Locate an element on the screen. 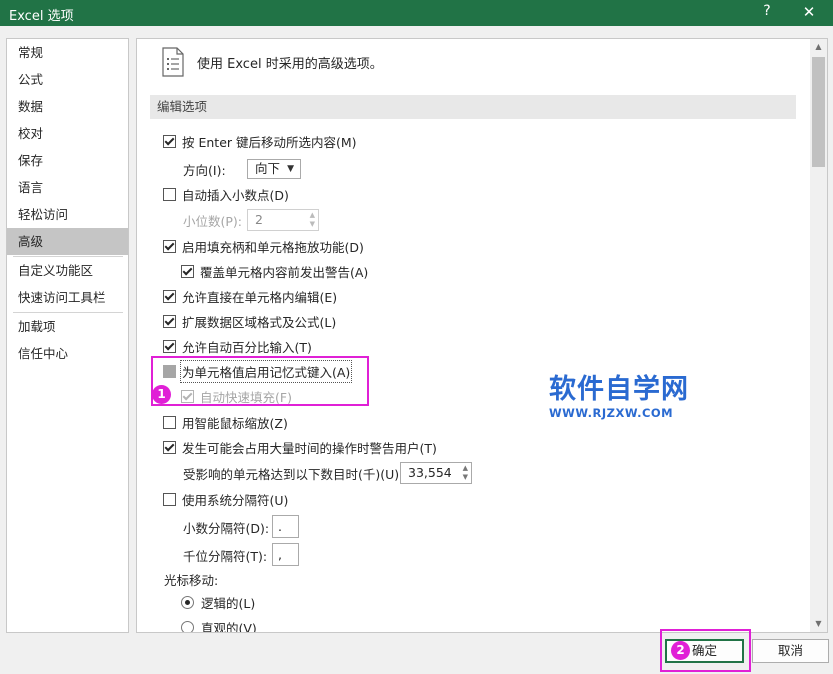  step-badge-2: 2 is located at coordinates (680, 650).